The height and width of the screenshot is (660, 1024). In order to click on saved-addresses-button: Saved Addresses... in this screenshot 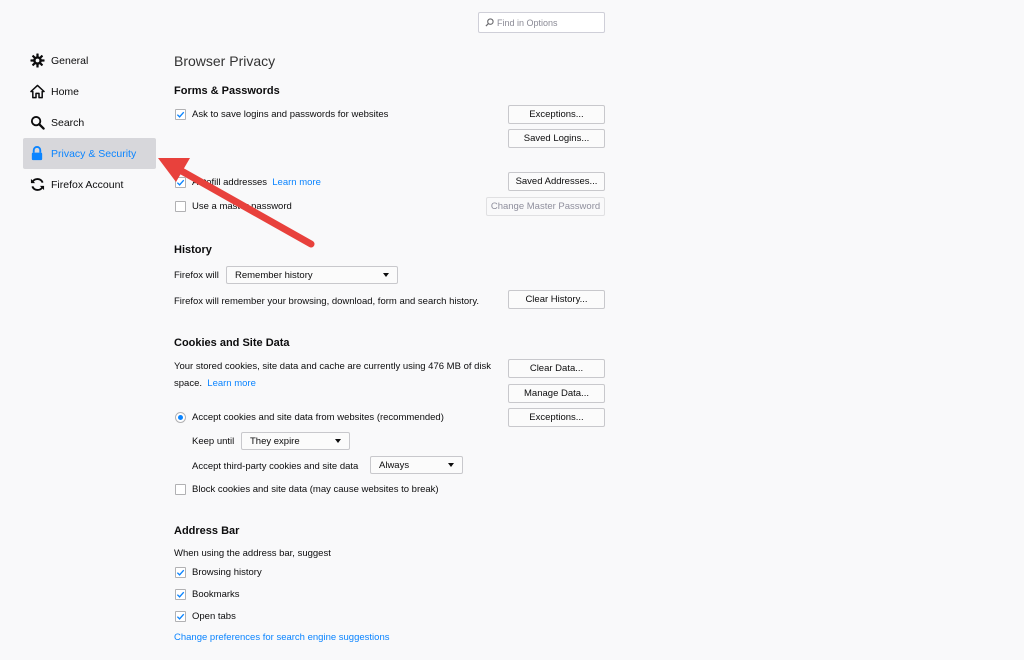, I will do `click(556, 181)`.